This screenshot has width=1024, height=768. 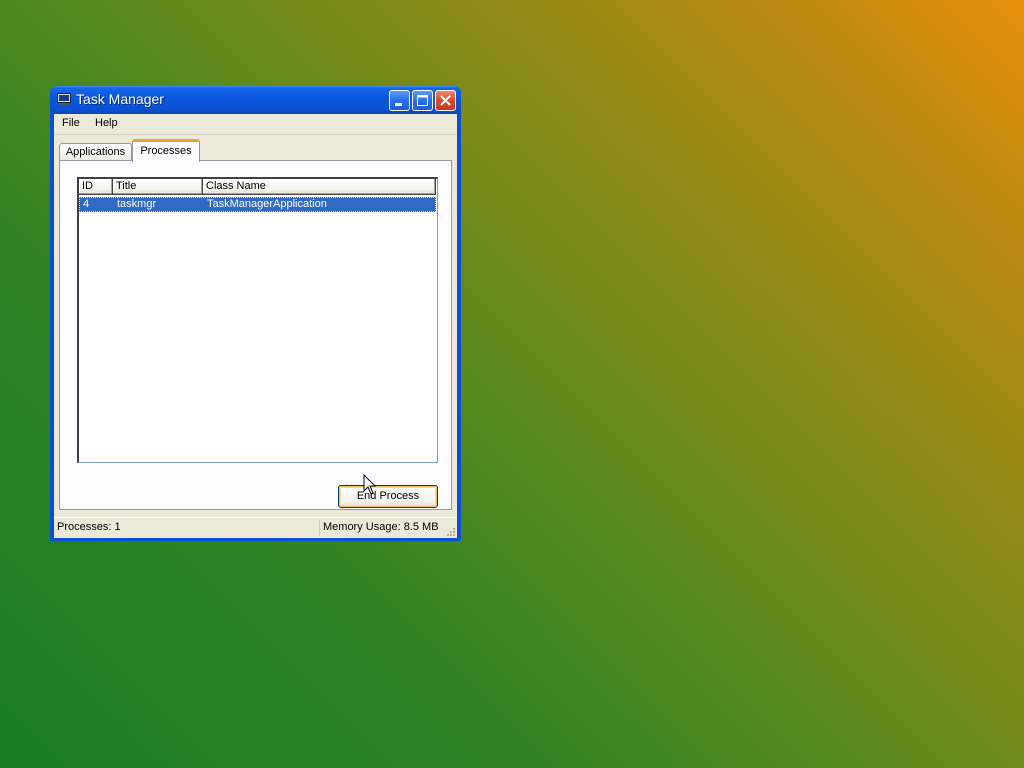 I want to click on close-button, so click(x=445, y=100).